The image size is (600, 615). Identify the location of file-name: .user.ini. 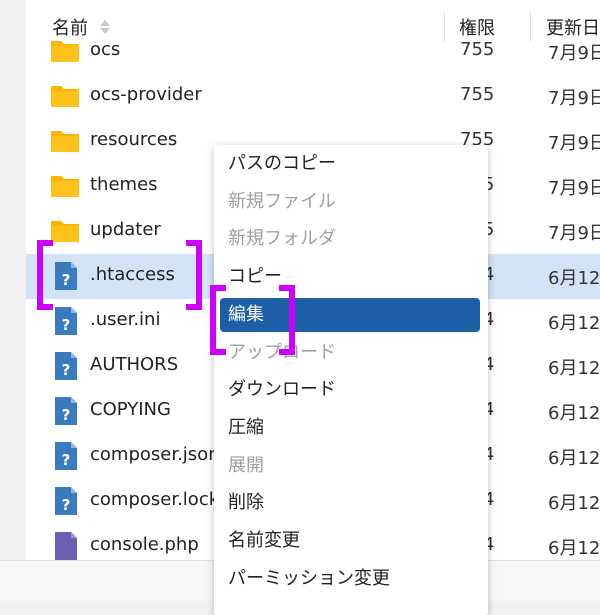
(125, 319).